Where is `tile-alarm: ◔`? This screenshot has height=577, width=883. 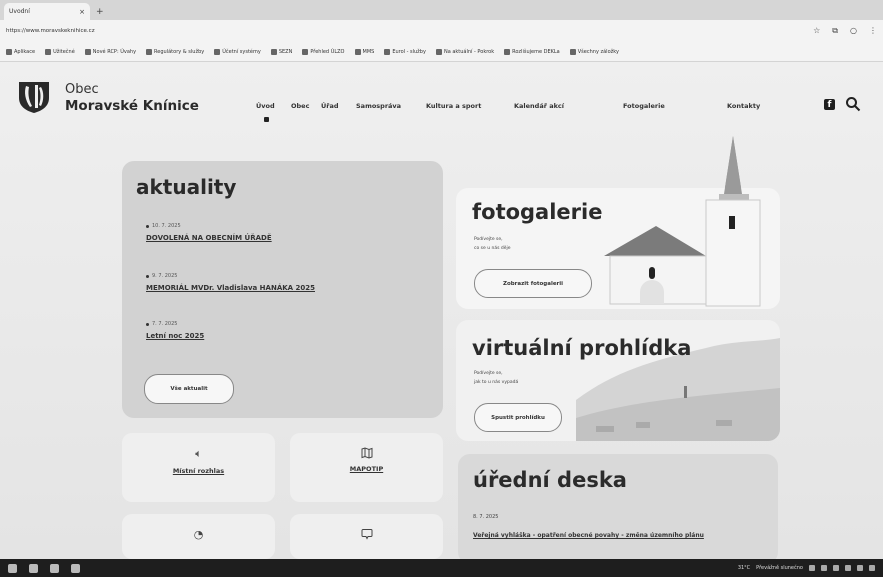 tile-alarm: ◔ is located at coordinates (198, 536).